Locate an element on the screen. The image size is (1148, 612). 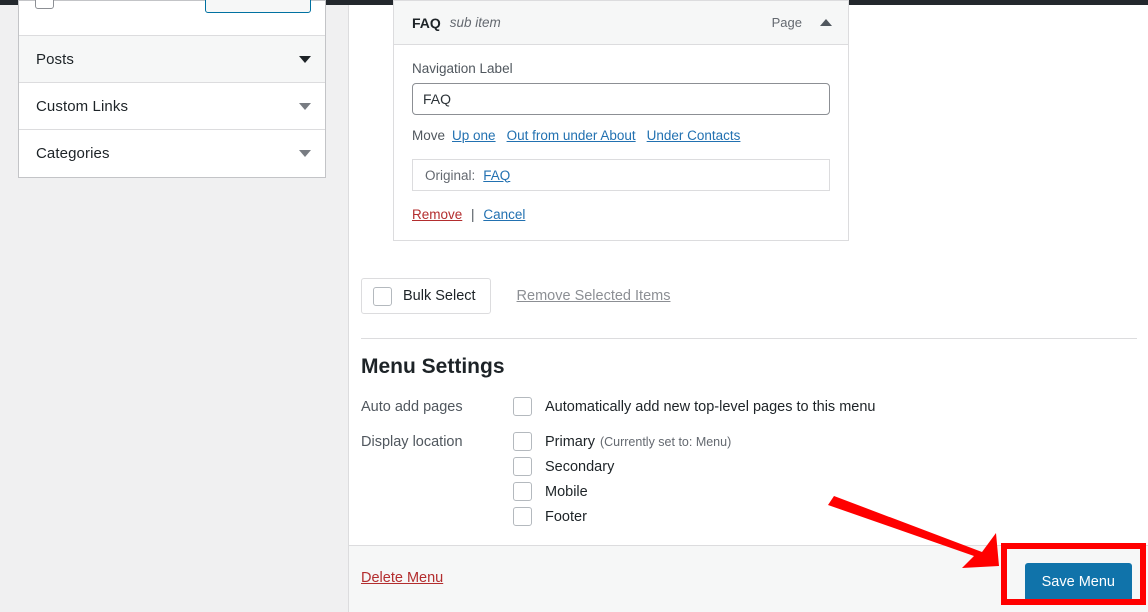
bulk-select-label: Bulk Select is located at coordinates (439, 296).